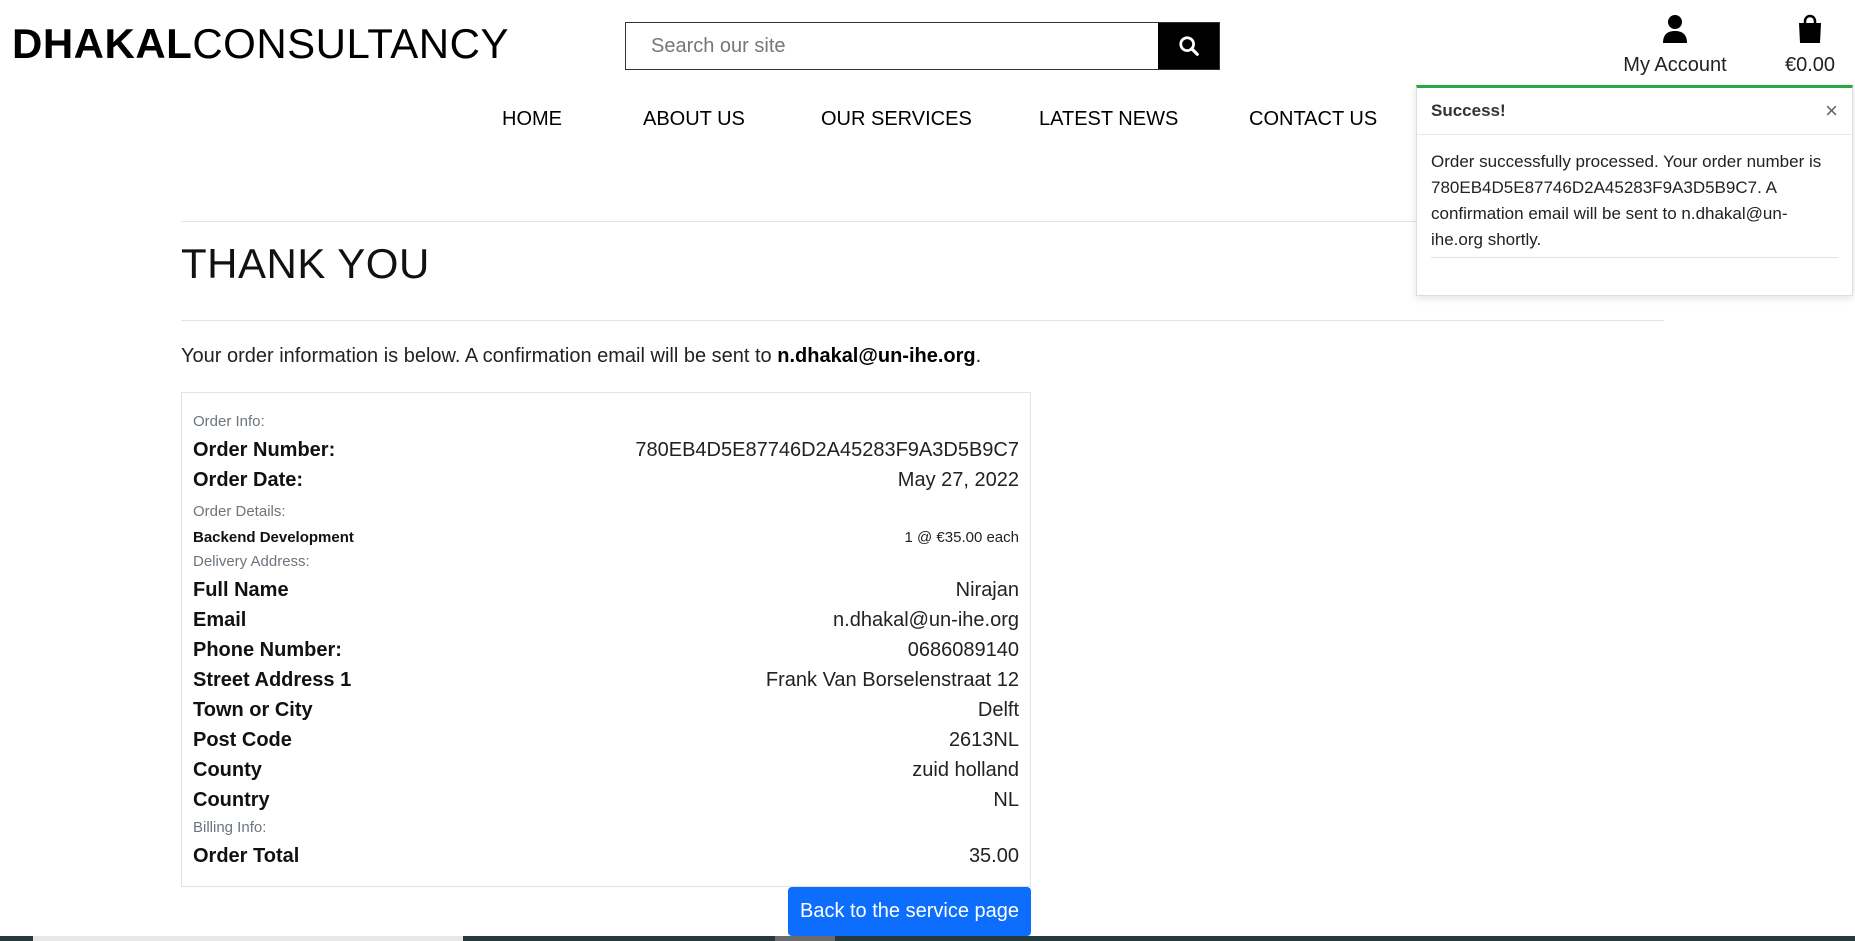  What do you see at coordinates (694, 119) in the screenshot?
I see `nav-about-us: ABOUT US` at bounding box center [694, 119].